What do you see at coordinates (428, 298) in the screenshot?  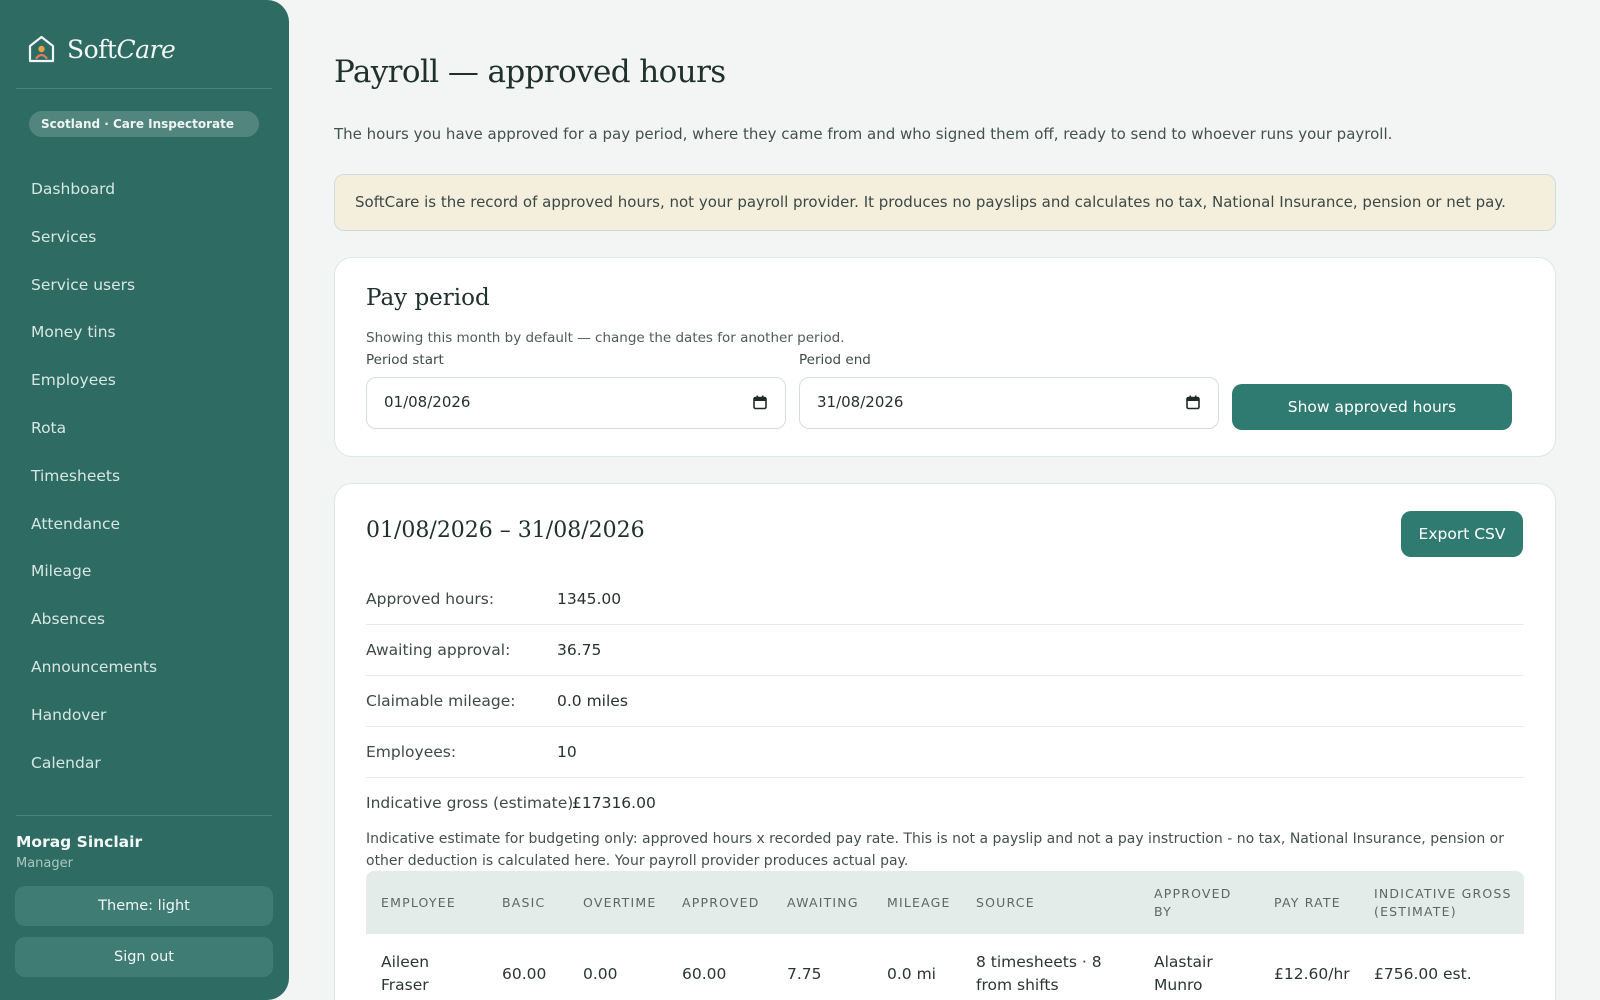 I see `card-title: Pay period` at bounding box center [428, 298].